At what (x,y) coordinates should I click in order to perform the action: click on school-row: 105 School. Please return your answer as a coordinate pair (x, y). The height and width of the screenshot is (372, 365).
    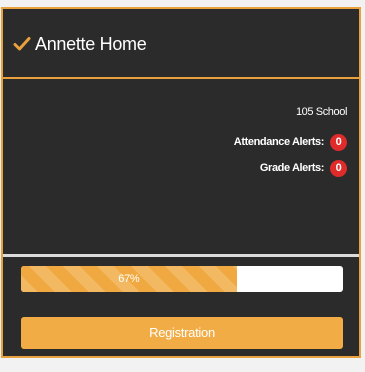
    Looking at the image, I should click on (290, 112).